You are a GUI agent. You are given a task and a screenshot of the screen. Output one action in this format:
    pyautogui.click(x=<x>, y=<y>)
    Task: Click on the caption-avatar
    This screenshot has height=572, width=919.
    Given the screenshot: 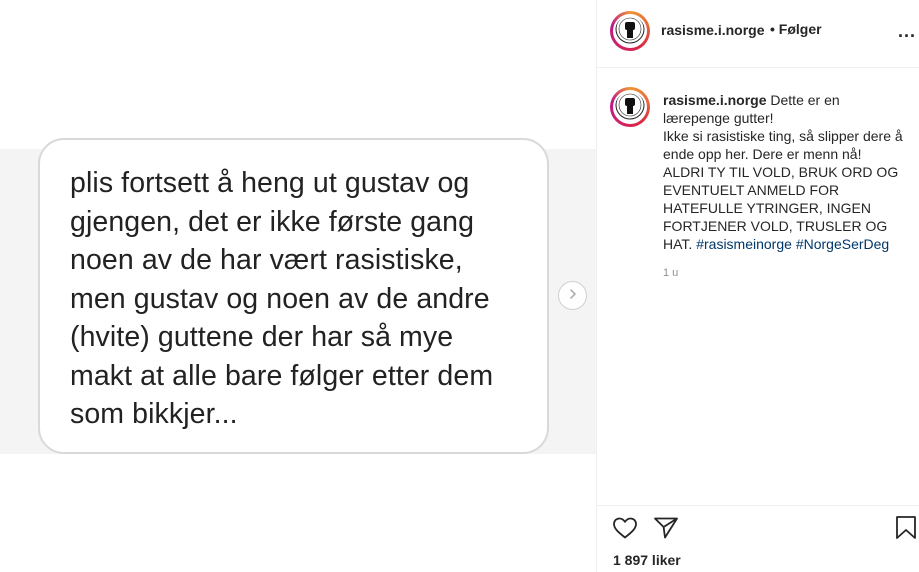 What is the action you would take?
    pyautogui.click(x=630, y=107)
    